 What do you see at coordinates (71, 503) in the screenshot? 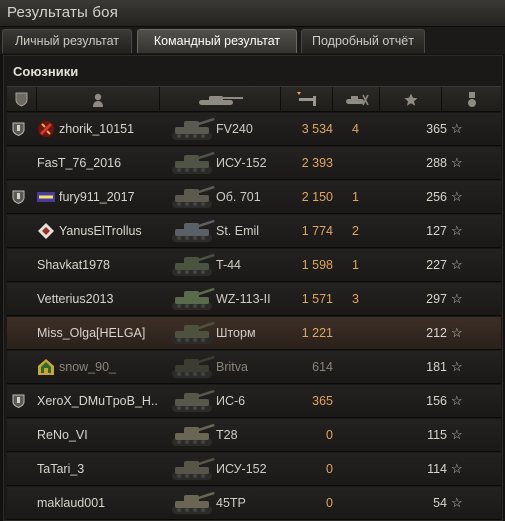
I see `player-name: maklaud001` at bounding box center [71, 503].